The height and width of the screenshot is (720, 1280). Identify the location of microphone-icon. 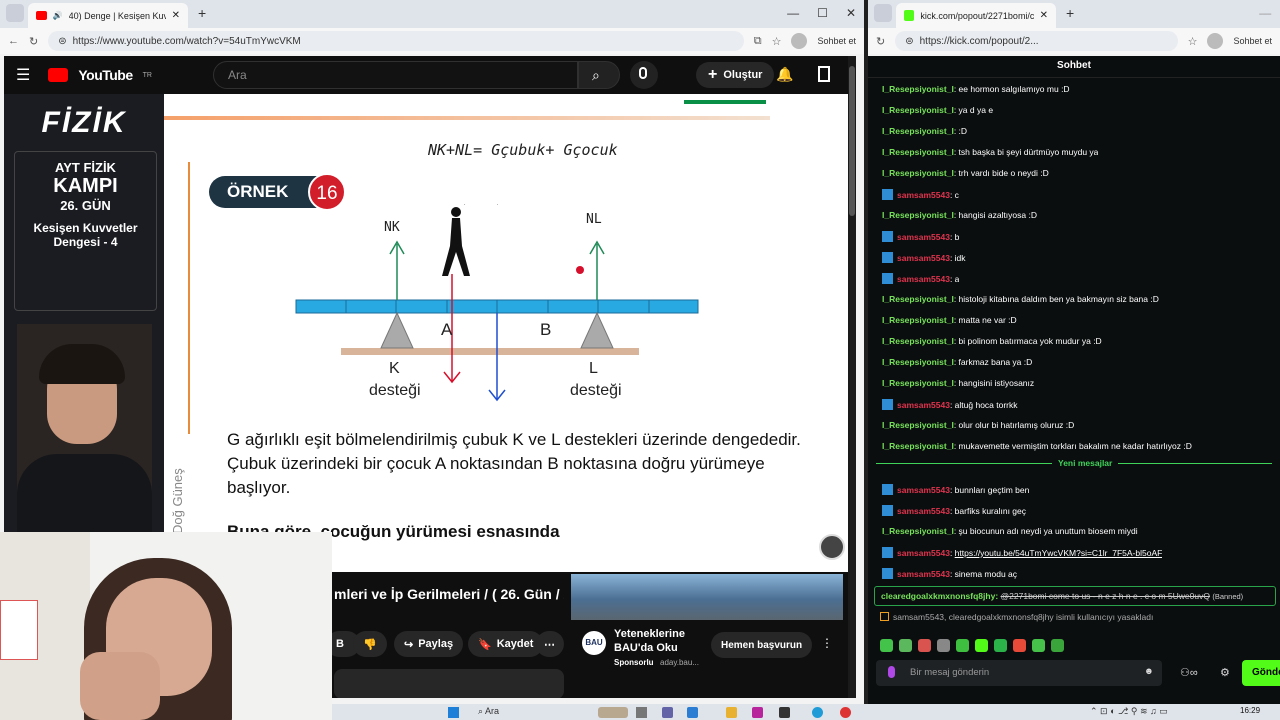
(891, 672).